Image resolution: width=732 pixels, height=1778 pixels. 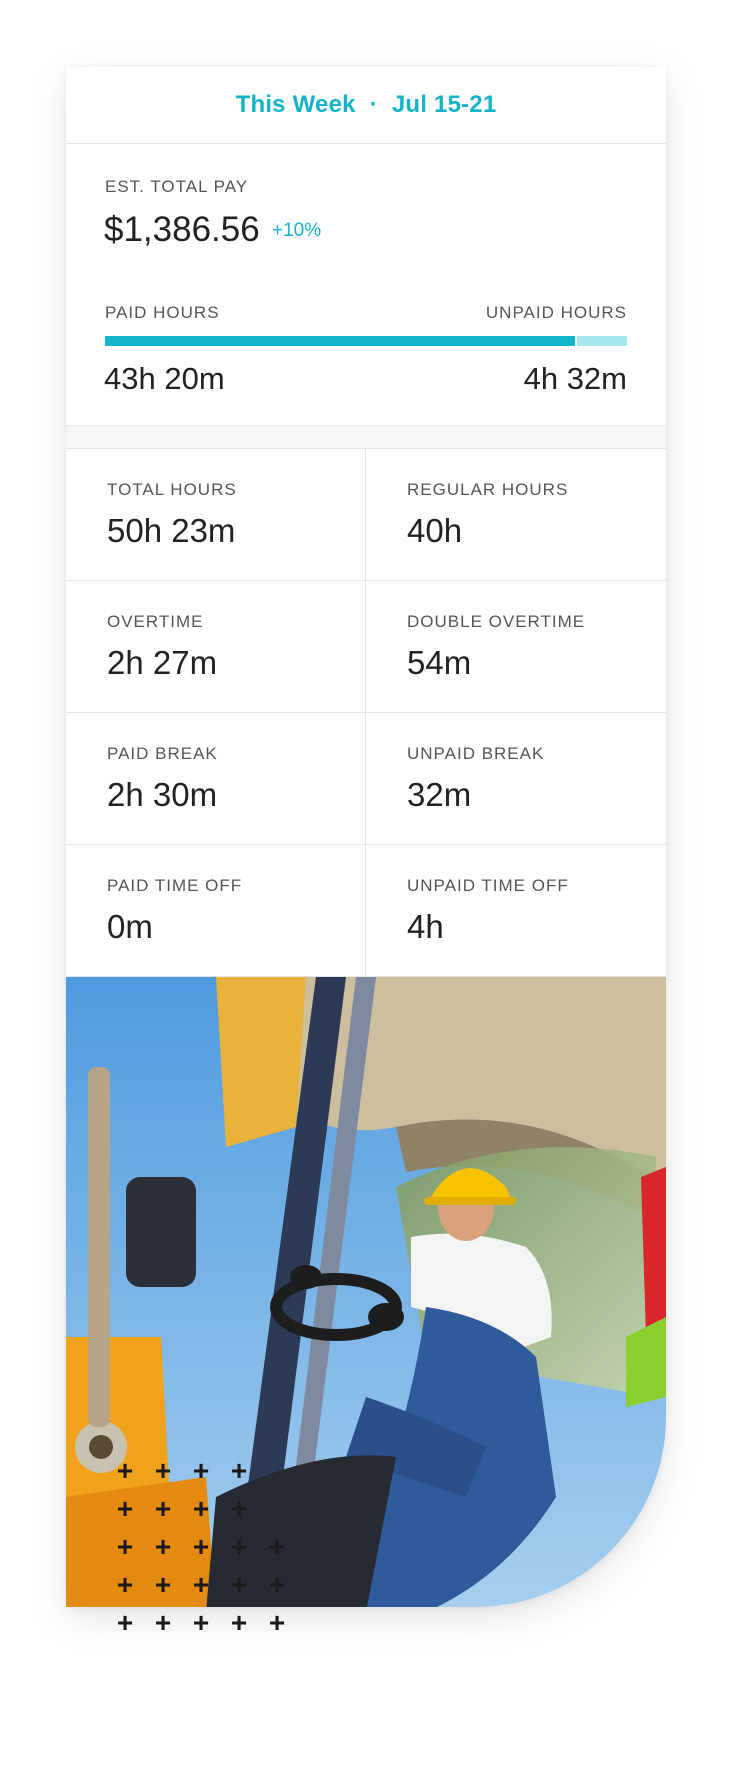 I want to click on paid-hours-value: 43h 20m, so click(x=164, y=378).